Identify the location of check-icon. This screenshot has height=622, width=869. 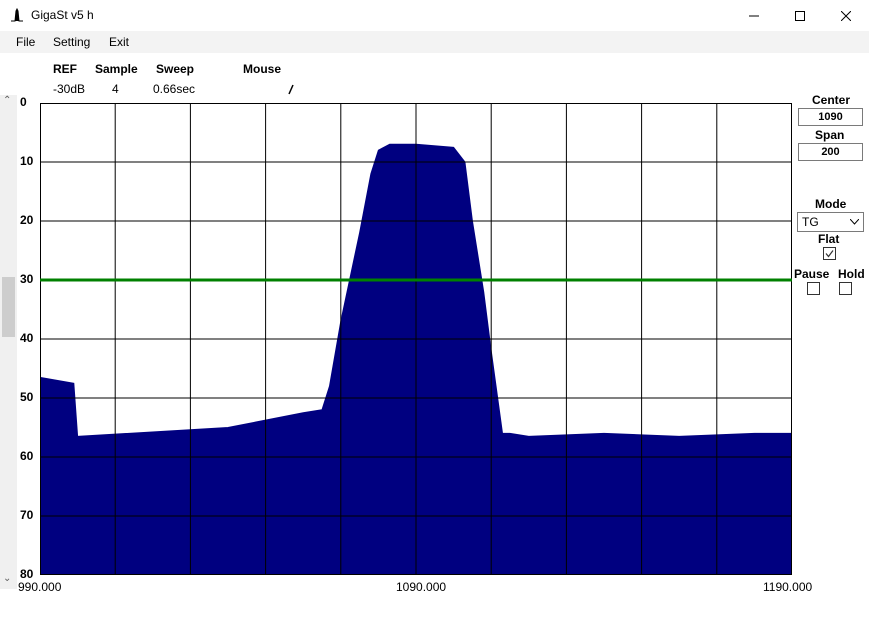
(829, 254).